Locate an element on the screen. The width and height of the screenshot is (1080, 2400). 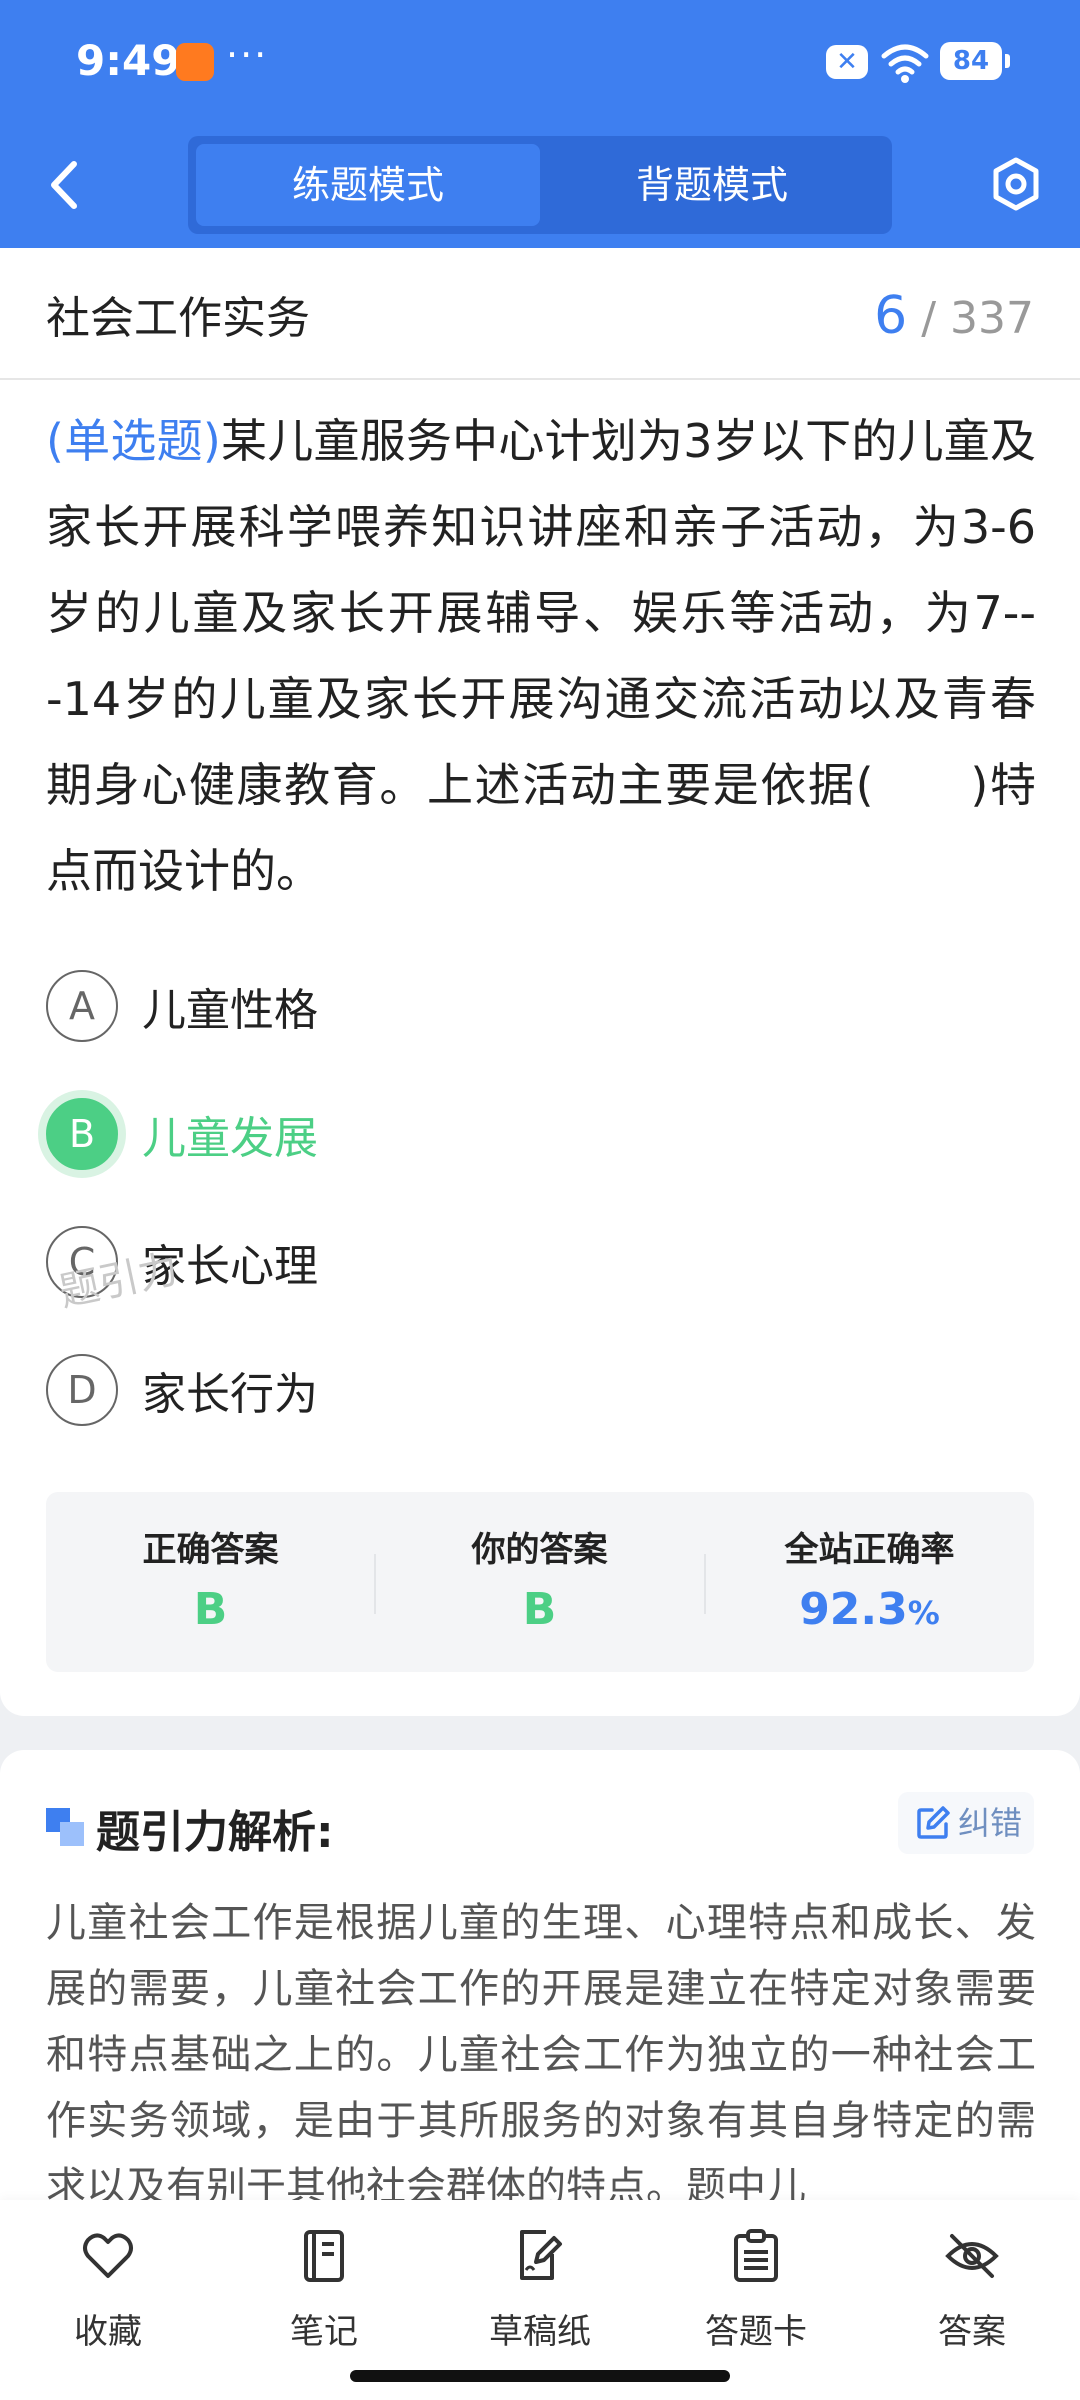
draft-paper-icon is located at coordinates (541, 2255).